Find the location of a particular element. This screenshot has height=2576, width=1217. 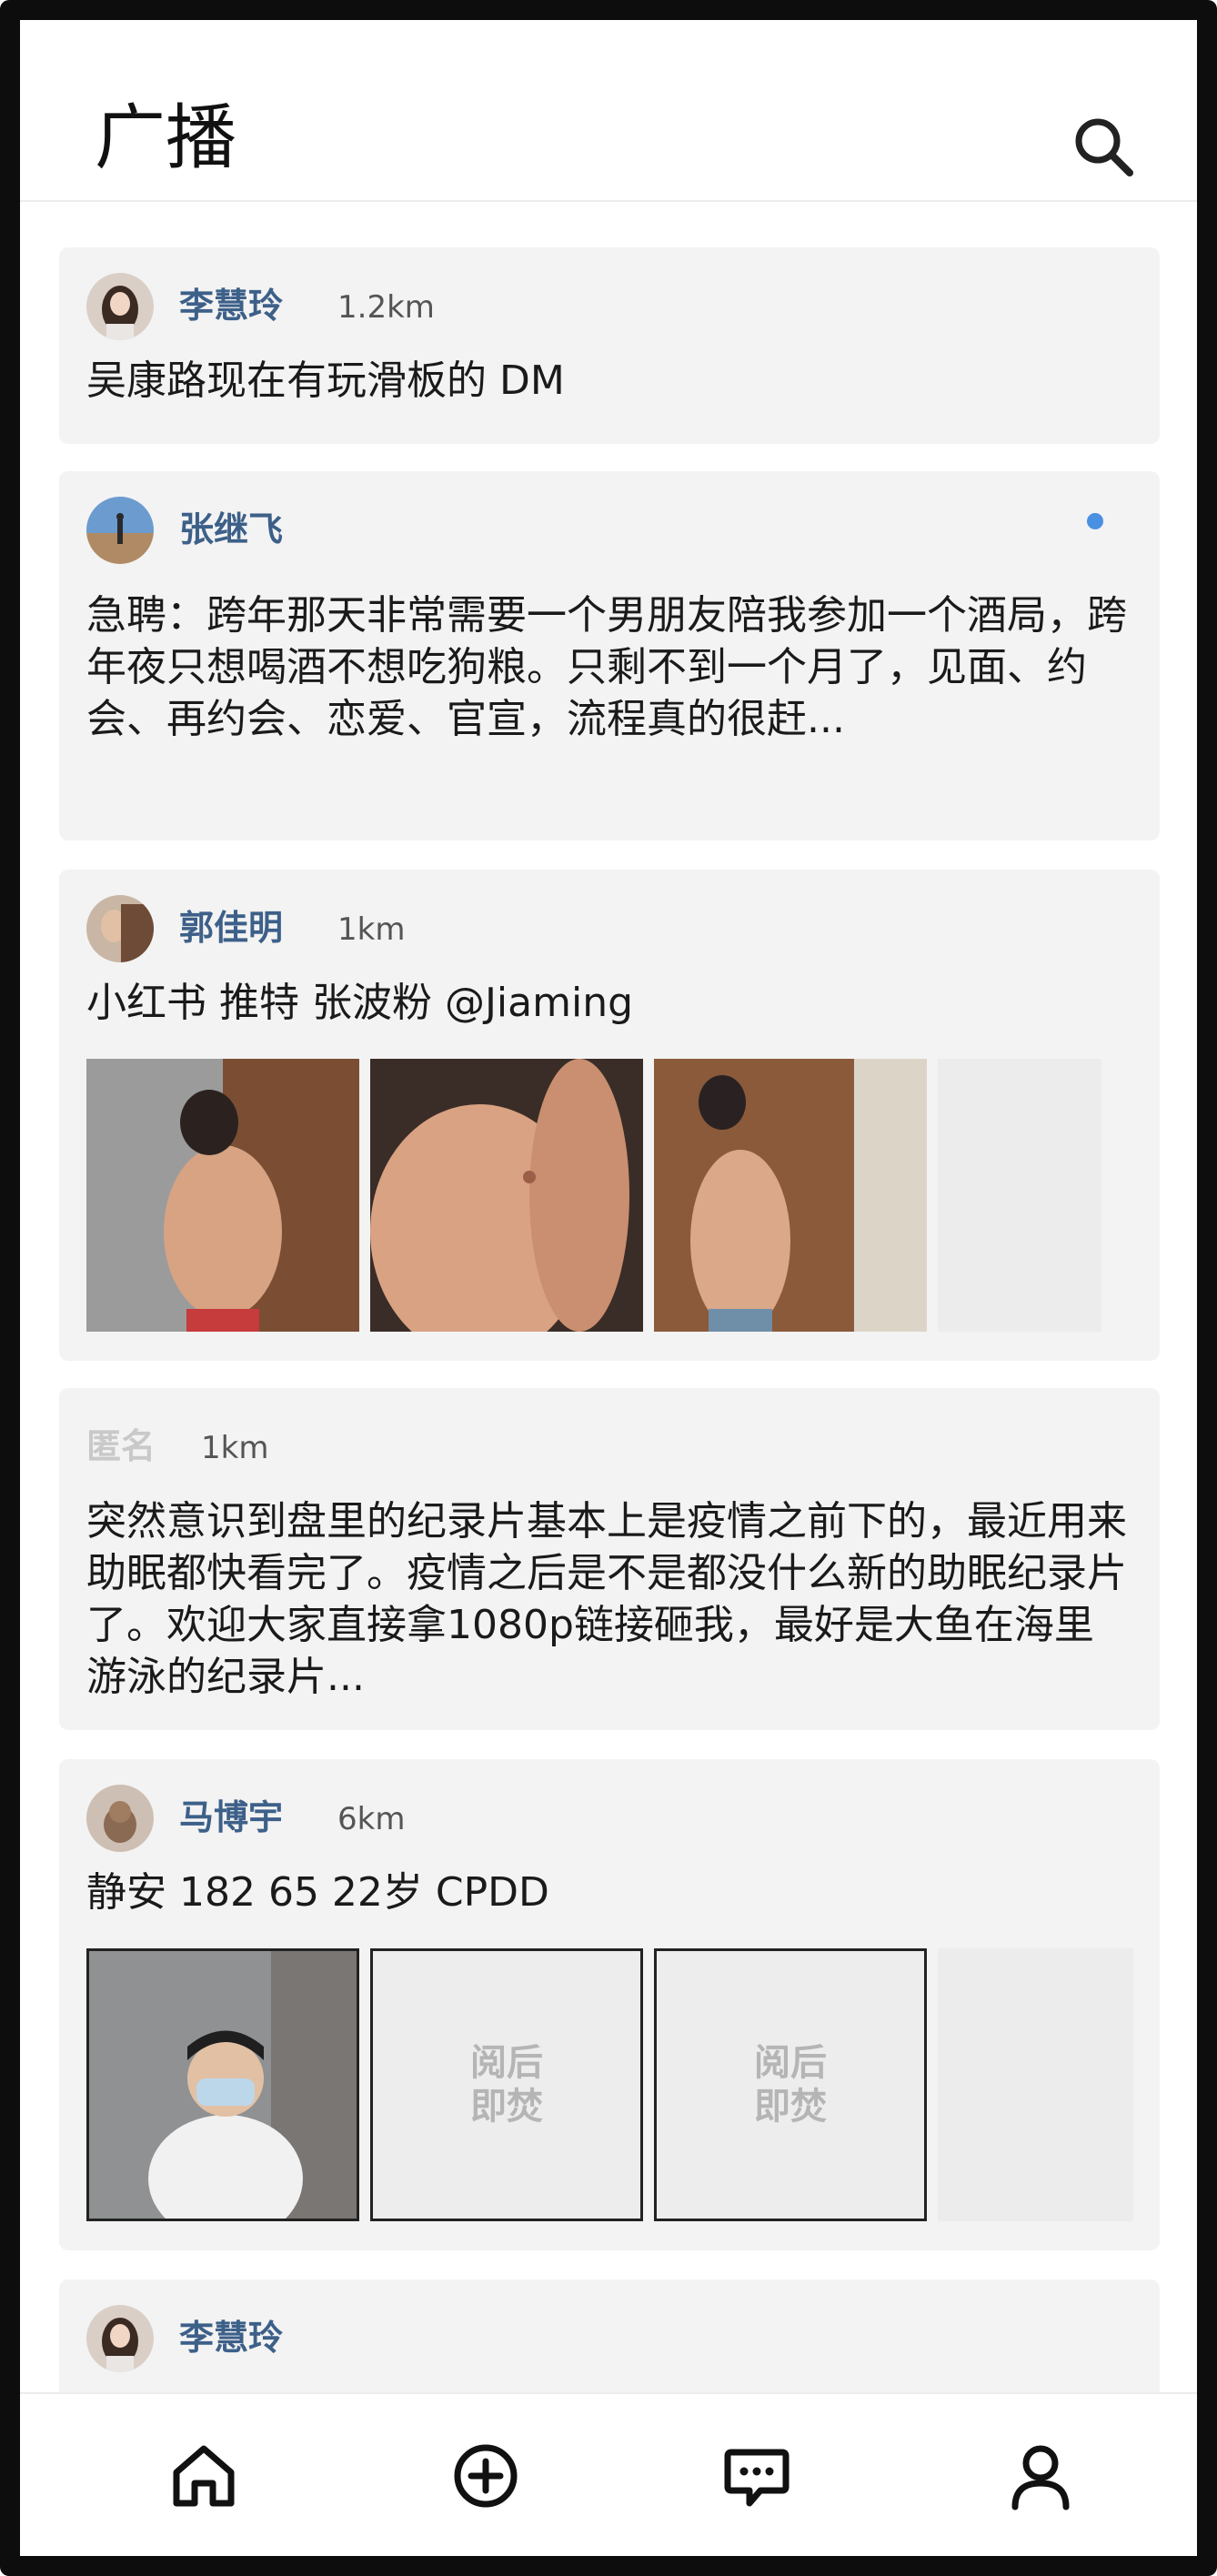

photo-grid is located at coordinates (594, 1195).